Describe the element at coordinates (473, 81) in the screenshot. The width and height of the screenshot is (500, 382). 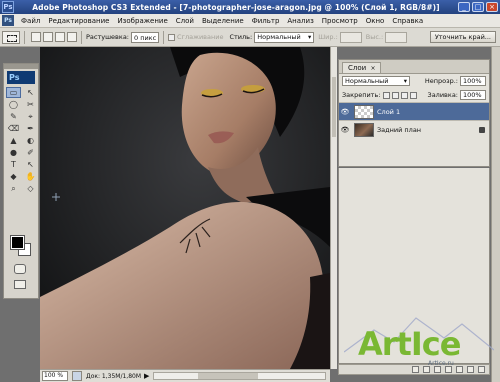
I see `opacity-input: 100%` at that location.